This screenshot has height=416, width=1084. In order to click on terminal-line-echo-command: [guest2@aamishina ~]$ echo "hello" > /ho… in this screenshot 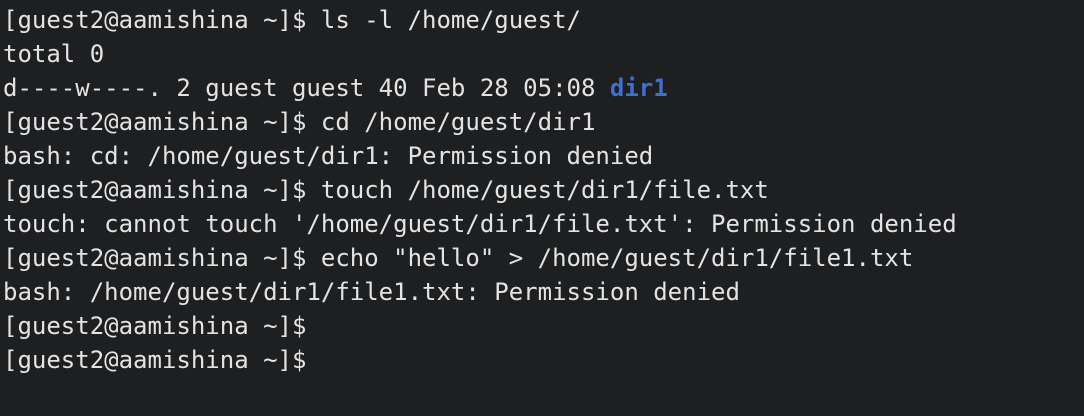, I will do `click(458, 258)`.